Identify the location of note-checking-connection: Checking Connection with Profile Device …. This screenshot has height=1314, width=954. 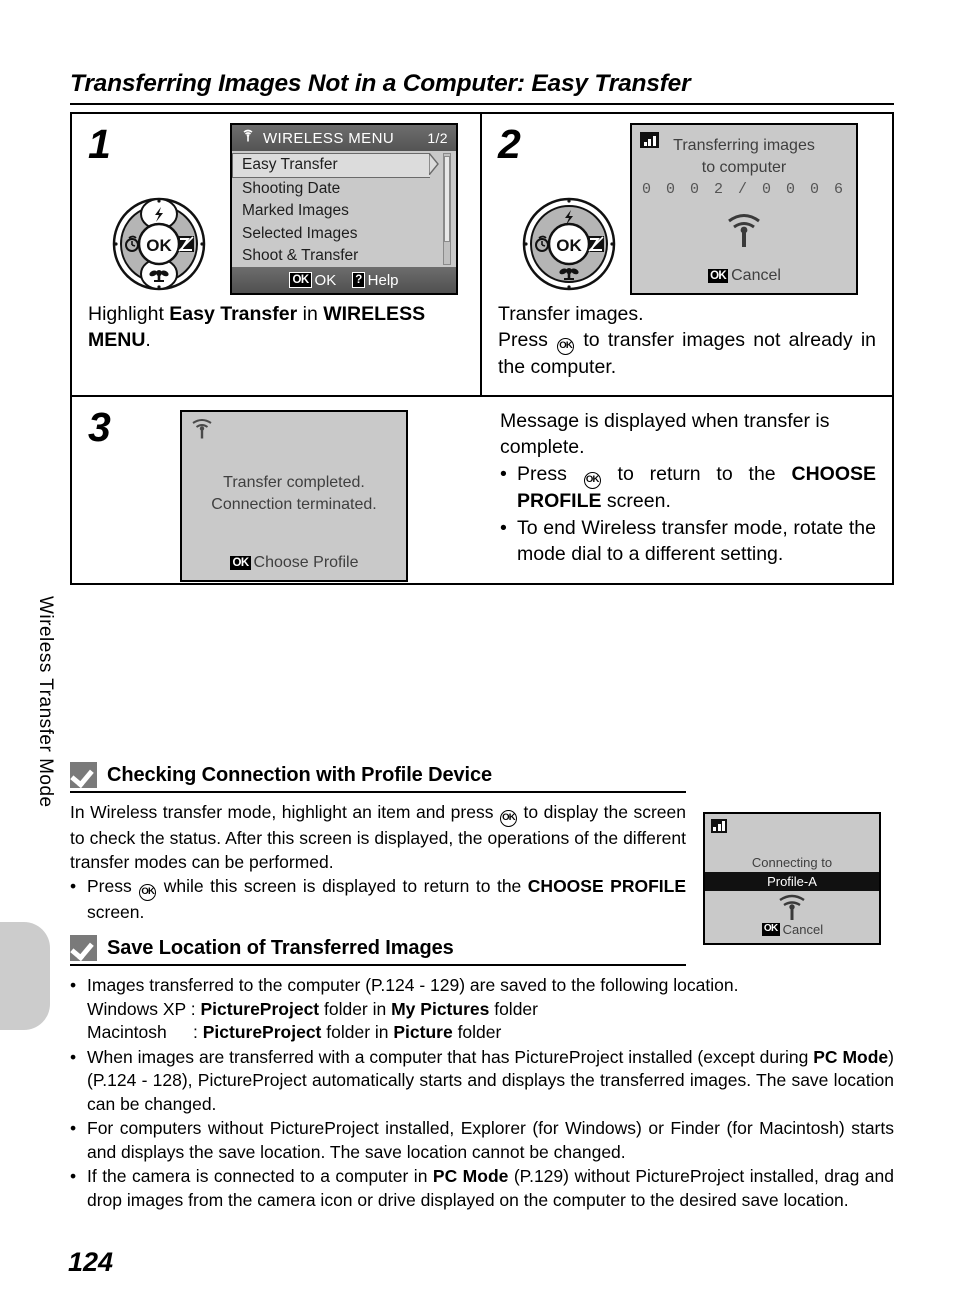
(378, 843).